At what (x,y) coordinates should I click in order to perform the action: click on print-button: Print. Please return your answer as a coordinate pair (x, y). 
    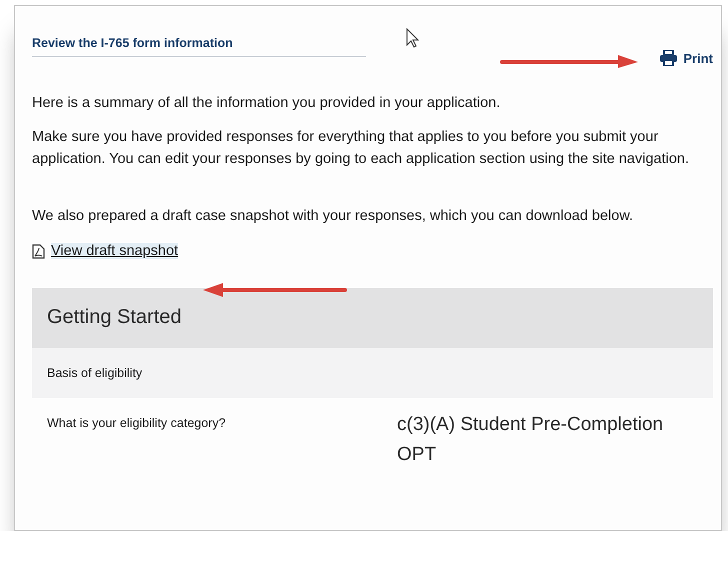
    Looking at the image, I should click on (686, 58).